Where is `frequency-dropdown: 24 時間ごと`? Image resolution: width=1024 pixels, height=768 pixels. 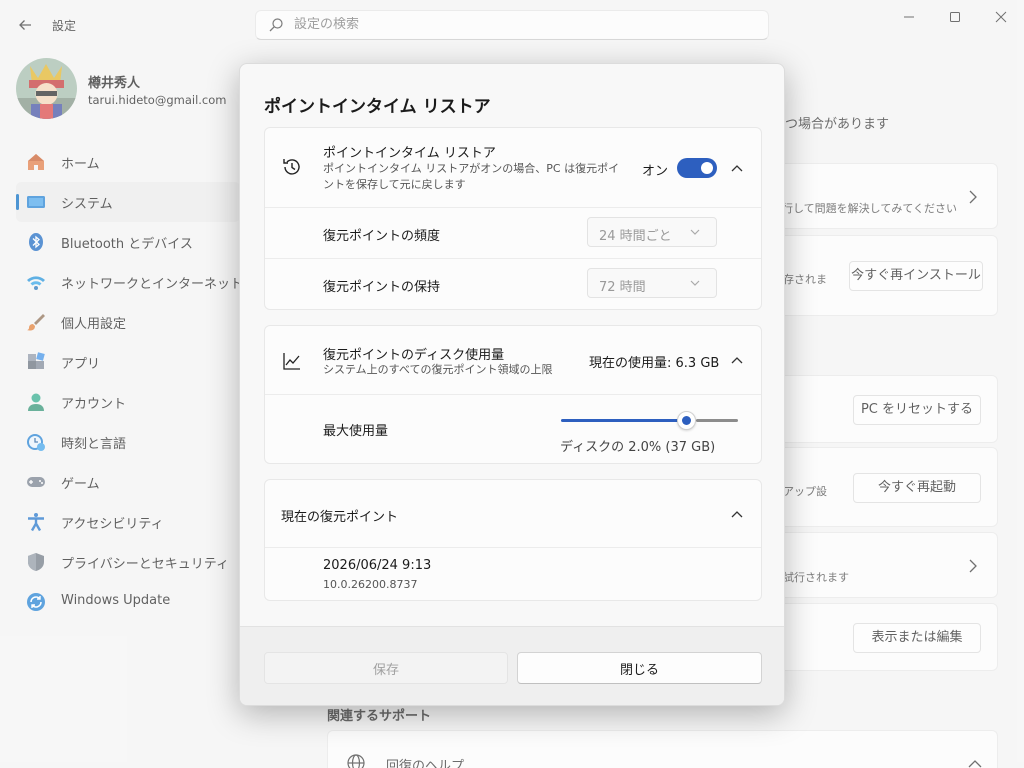 frequency-dropdown: 24 時間ごと is located at coordinates (652, 232).